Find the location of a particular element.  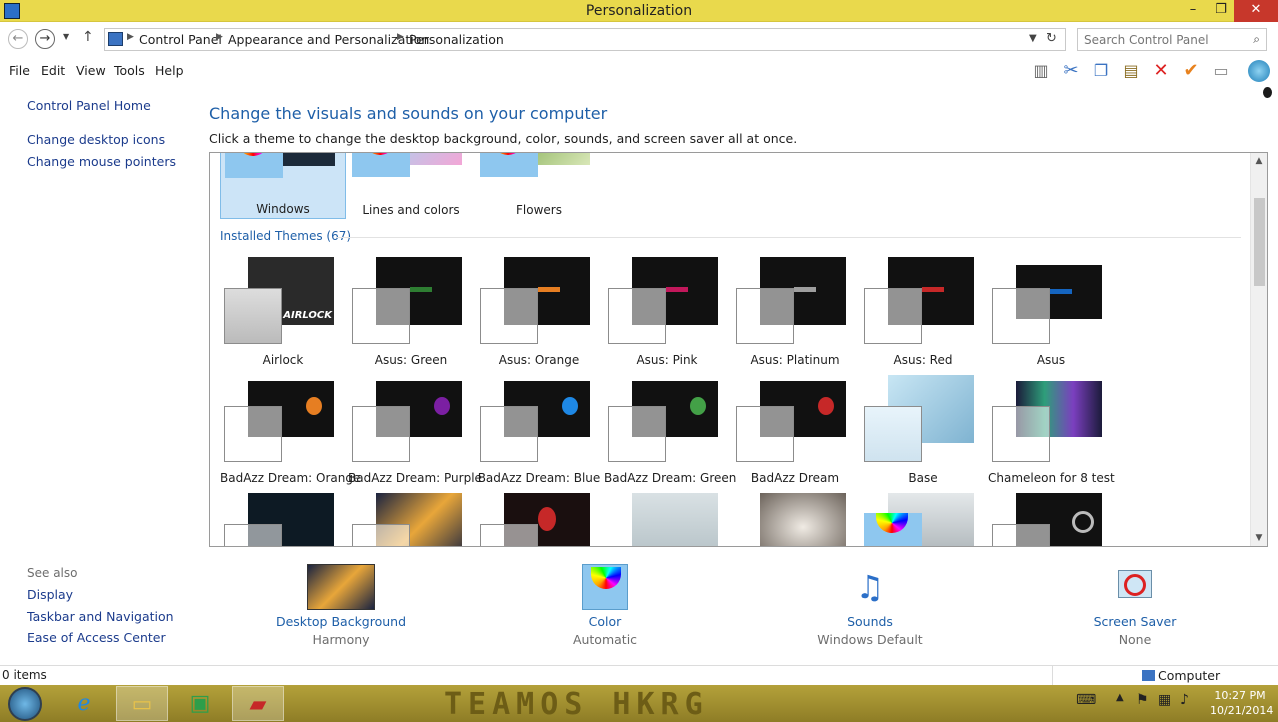

scroll-thumb is located at coordinates (1259, 242).